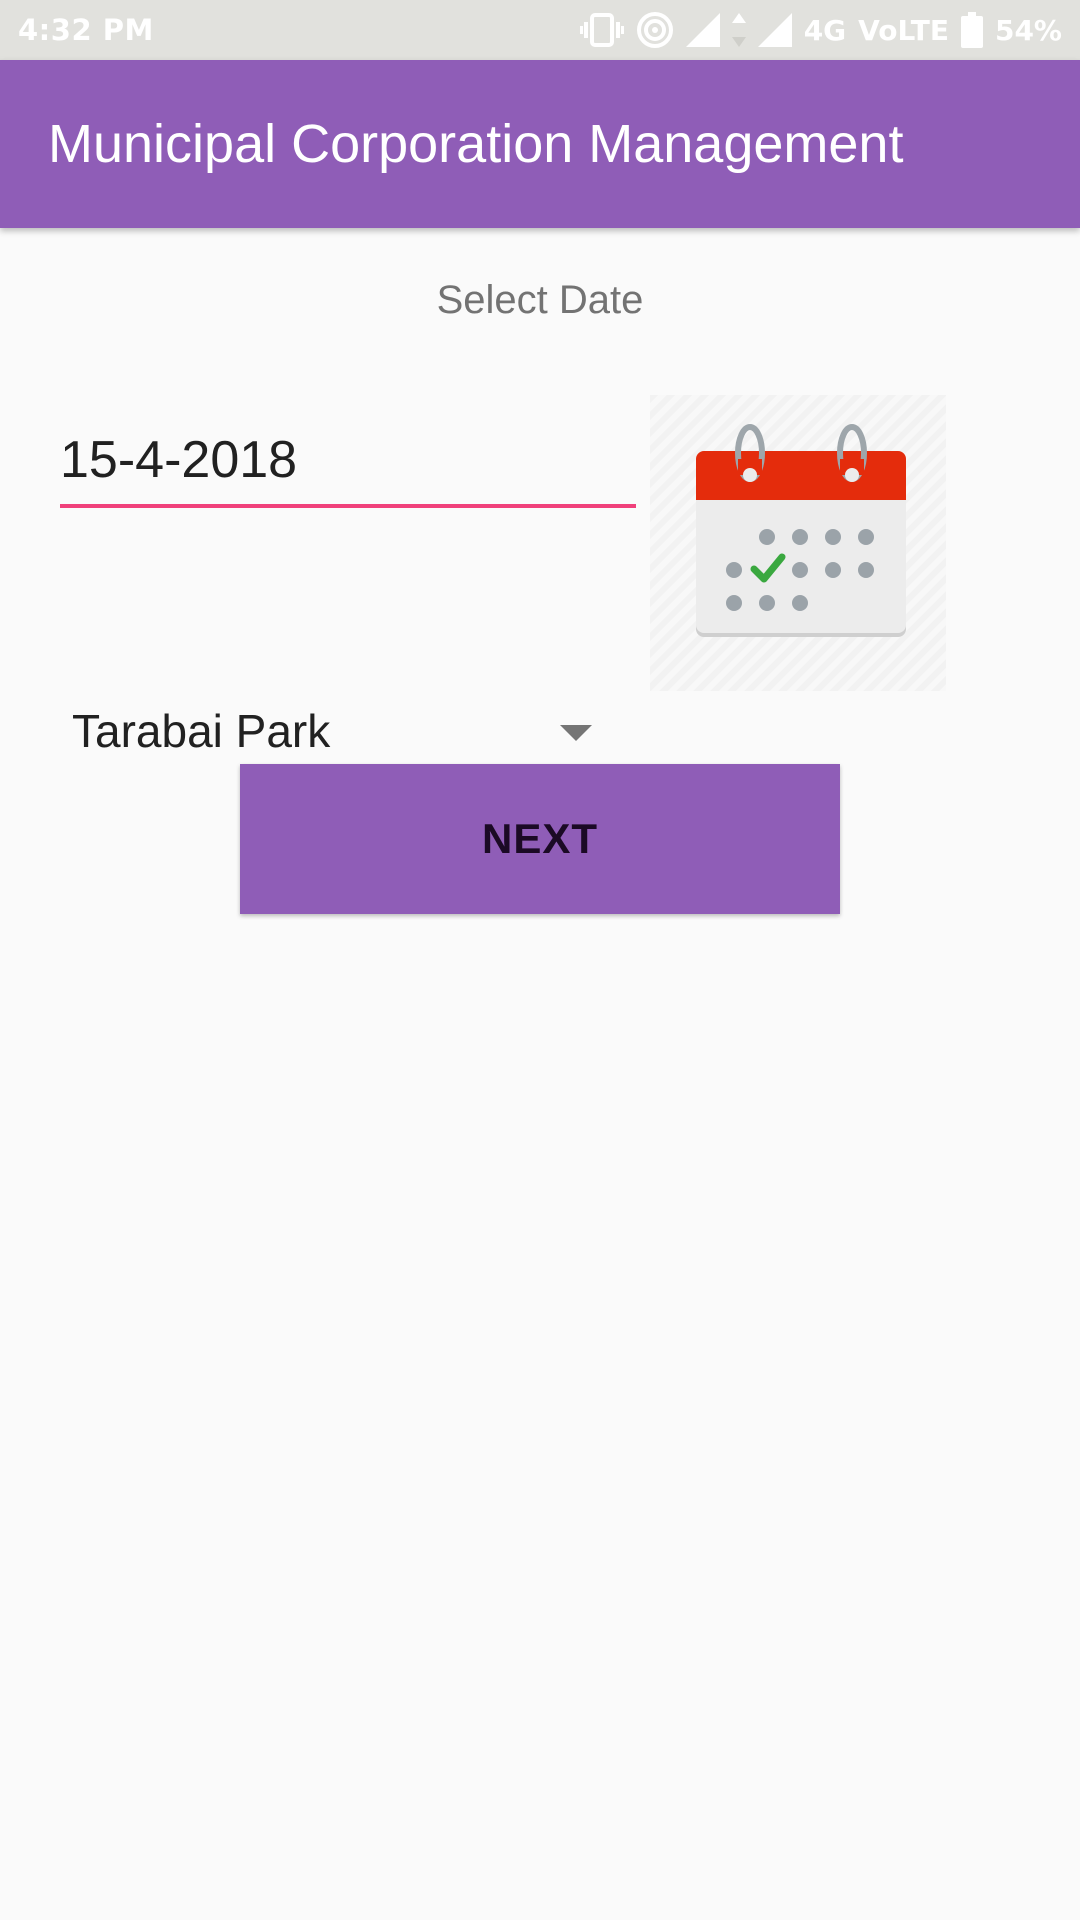 The width and height of the screenshot is (1080, 1920). What do you see at coordinates (540, 300) in the screenshot?
I see `select-date-heading: Select Date` at bounding box center [540, 300].